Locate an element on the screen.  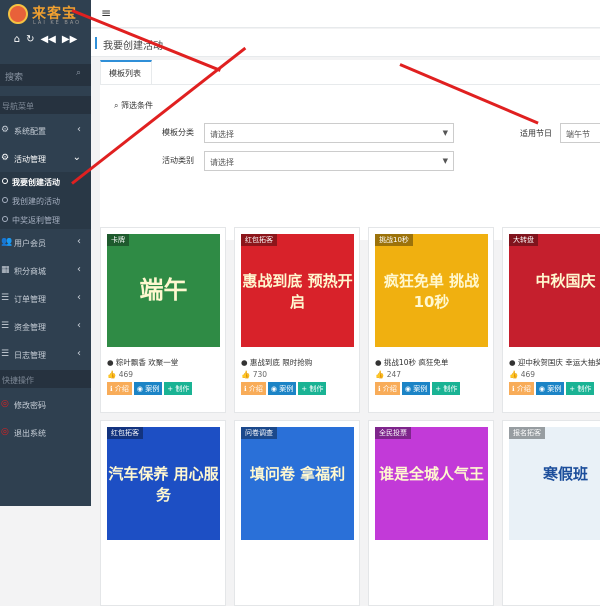
template-image: 卡牌 端午 is located at coordinates (163, 290).